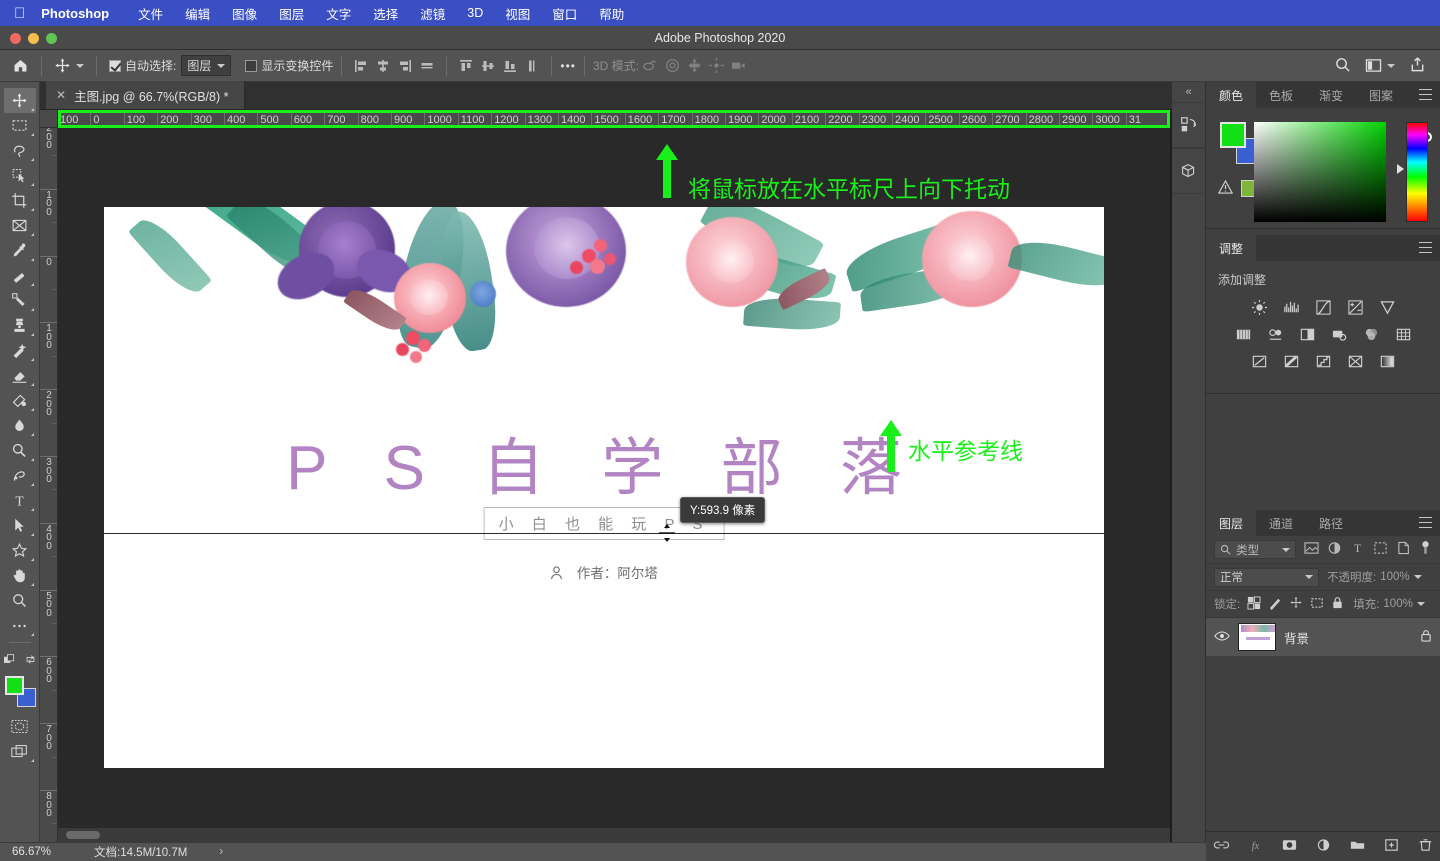  What do you see at coordinates (1291, 307) in the screenshot?
I see `levels-icon` at bounding box center [1291, 307].